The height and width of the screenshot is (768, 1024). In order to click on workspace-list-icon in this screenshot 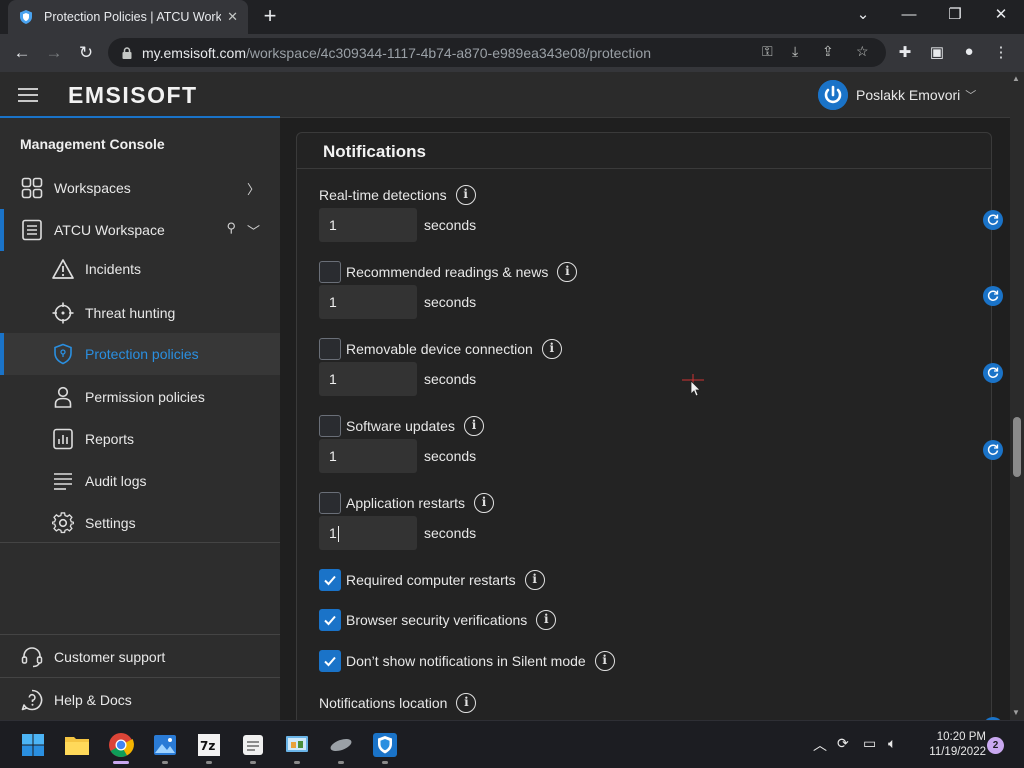, I will do `click(32, 230)`.